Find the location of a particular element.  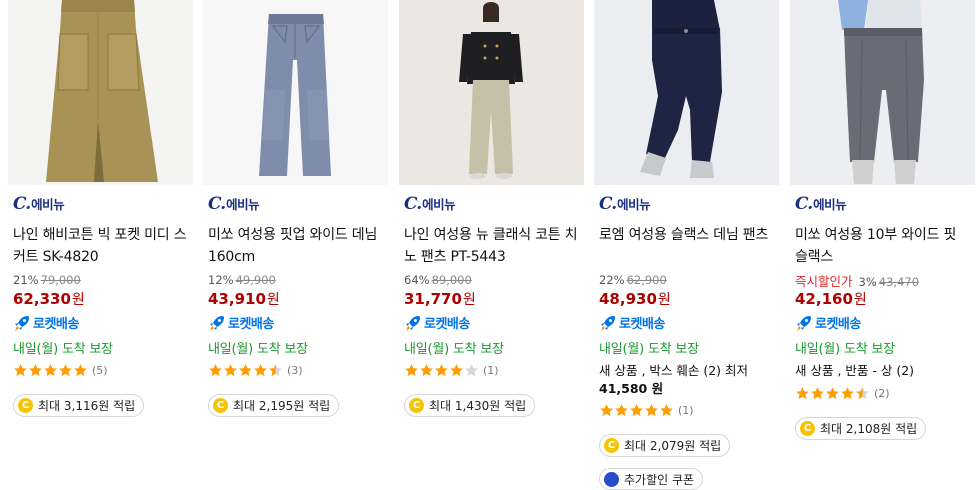

reward-badge: C 최대 2,079원 적립 is located at coordinates (665, 445).